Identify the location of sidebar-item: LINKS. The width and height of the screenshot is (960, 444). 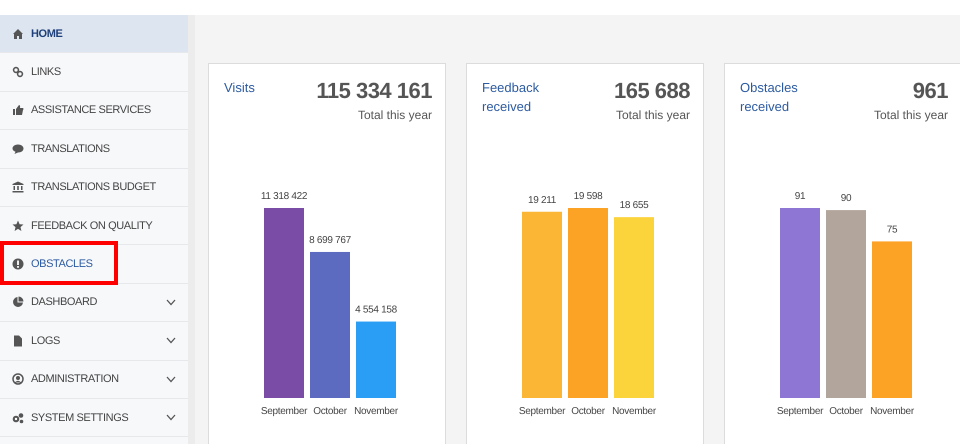
(94, 72).